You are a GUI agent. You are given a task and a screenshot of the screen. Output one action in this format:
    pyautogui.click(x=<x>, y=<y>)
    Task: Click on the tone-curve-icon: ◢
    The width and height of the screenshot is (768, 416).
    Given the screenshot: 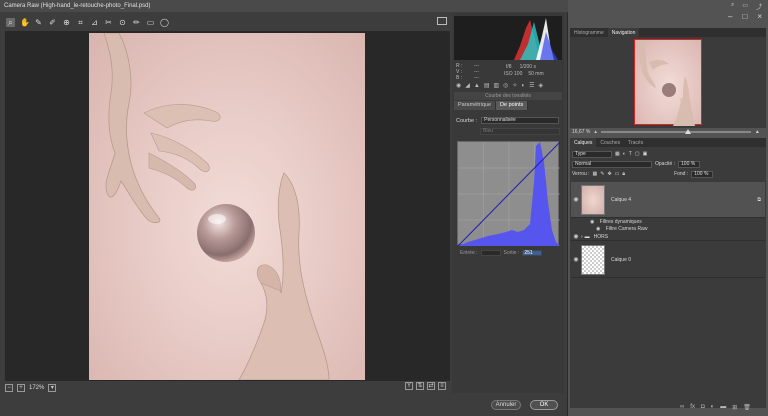 What is the action you would take?
    pyautogui.click(x=467, y=85)
    